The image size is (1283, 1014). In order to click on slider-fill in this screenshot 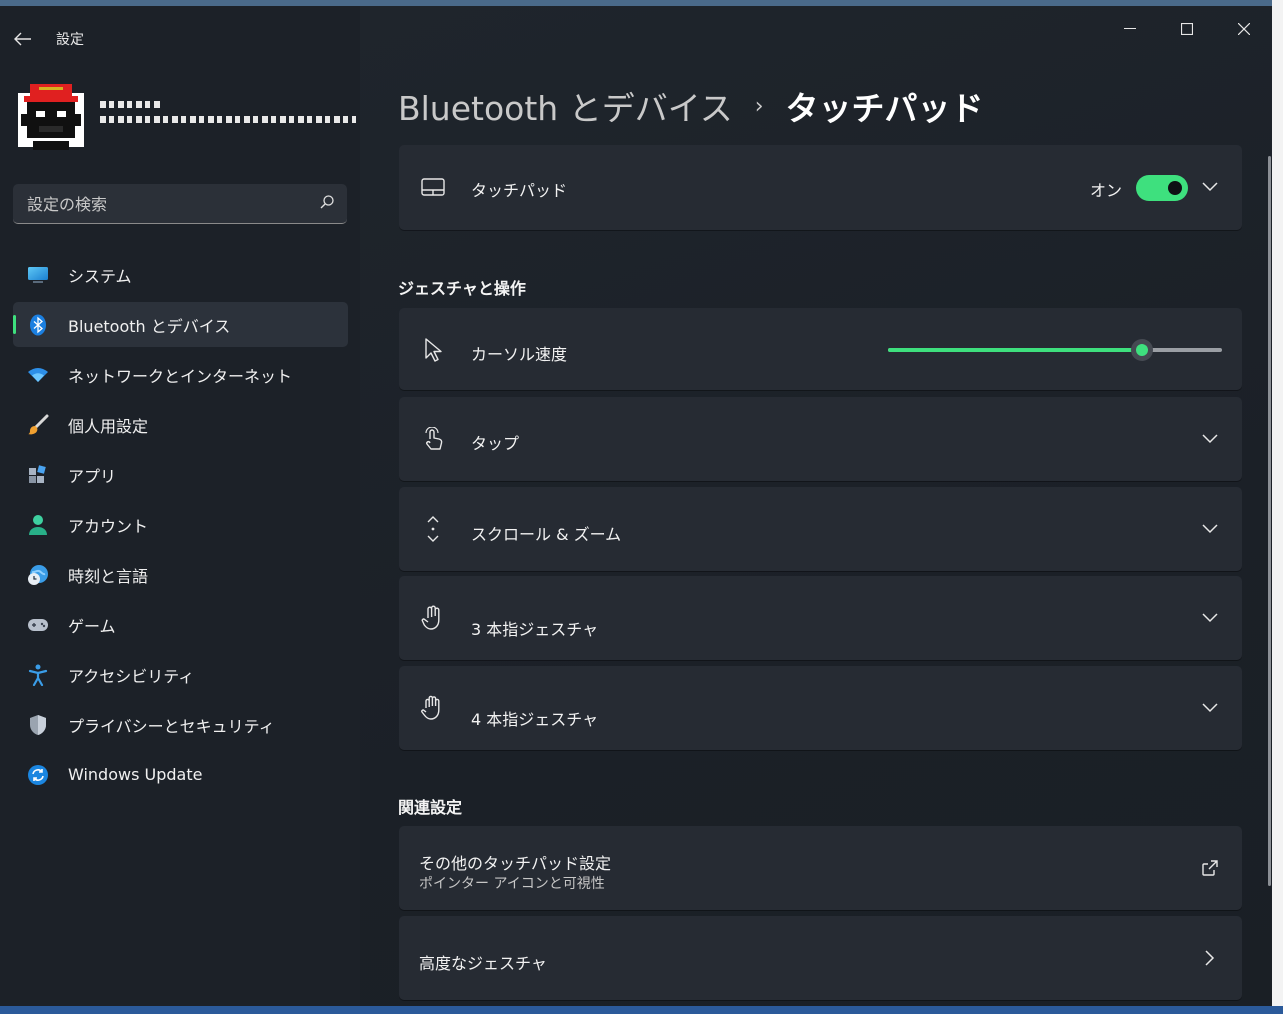, I will do `click(1015, 350)`.